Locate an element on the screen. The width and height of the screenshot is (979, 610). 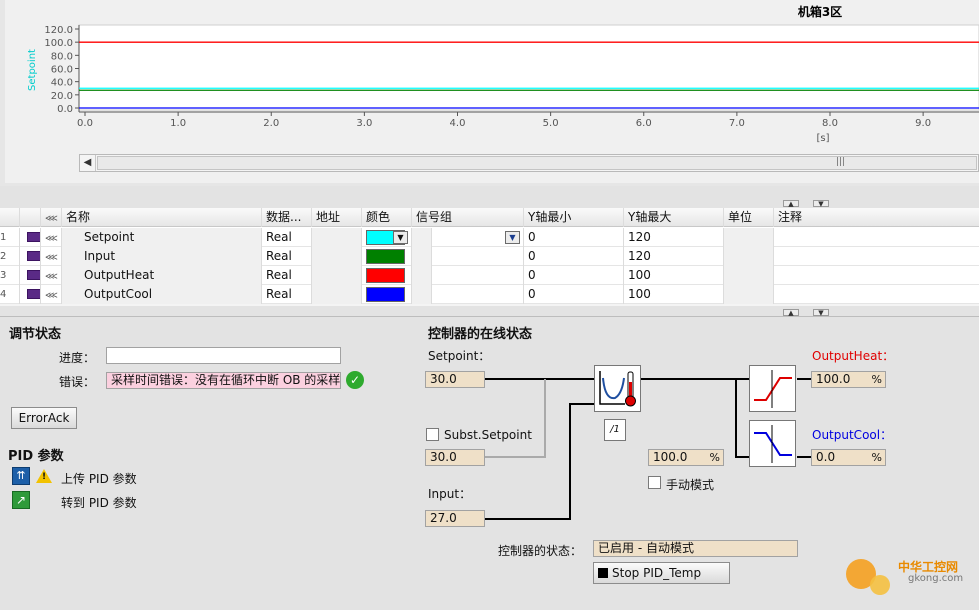
subst-setpoint-field: 30.0 is located at coordinates (455, 457).